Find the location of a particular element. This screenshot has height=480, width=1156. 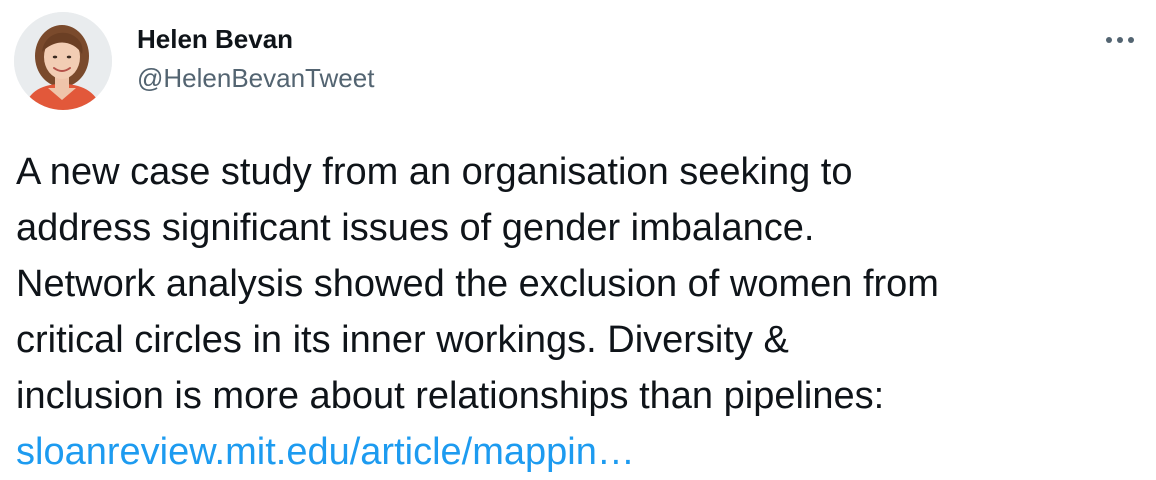

display-name: Helen Bevan is located at coordinates (255, 39).